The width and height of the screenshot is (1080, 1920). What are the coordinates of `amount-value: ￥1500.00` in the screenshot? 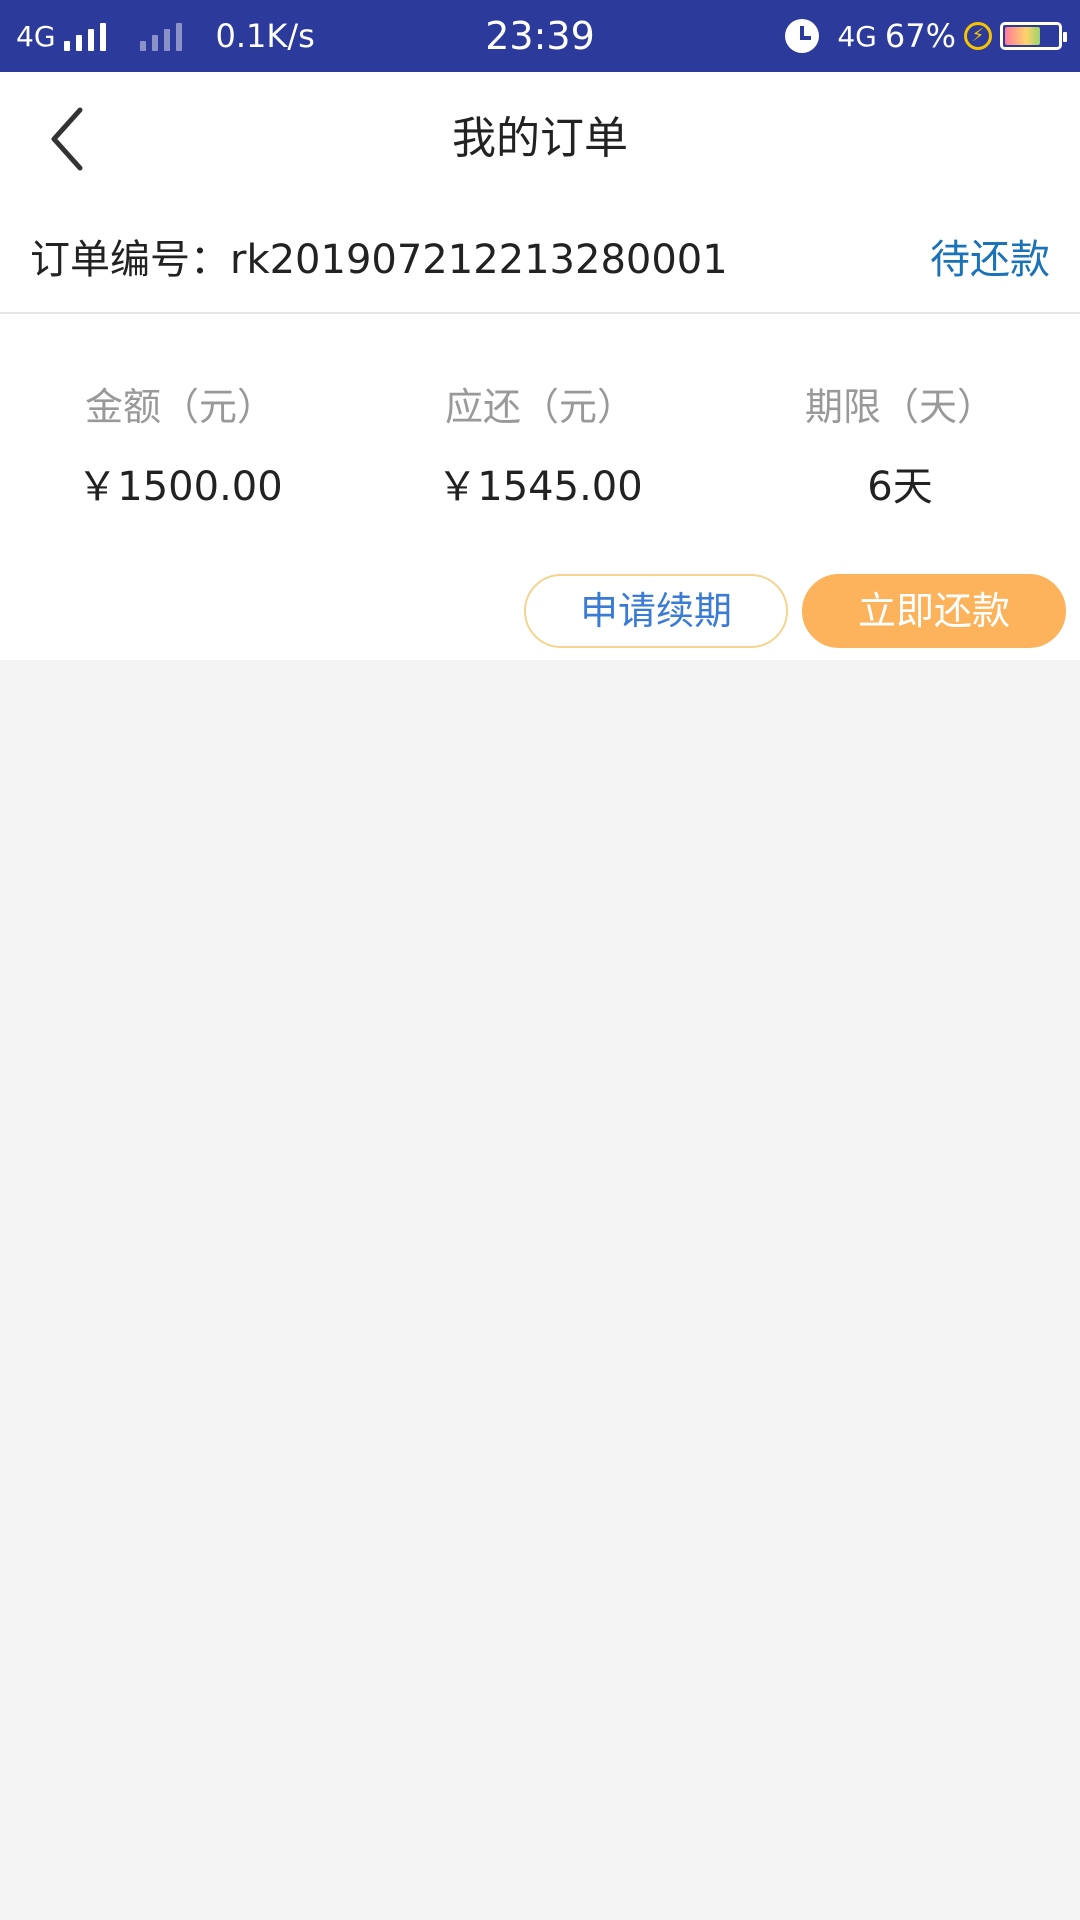 It's located at (180, 487).